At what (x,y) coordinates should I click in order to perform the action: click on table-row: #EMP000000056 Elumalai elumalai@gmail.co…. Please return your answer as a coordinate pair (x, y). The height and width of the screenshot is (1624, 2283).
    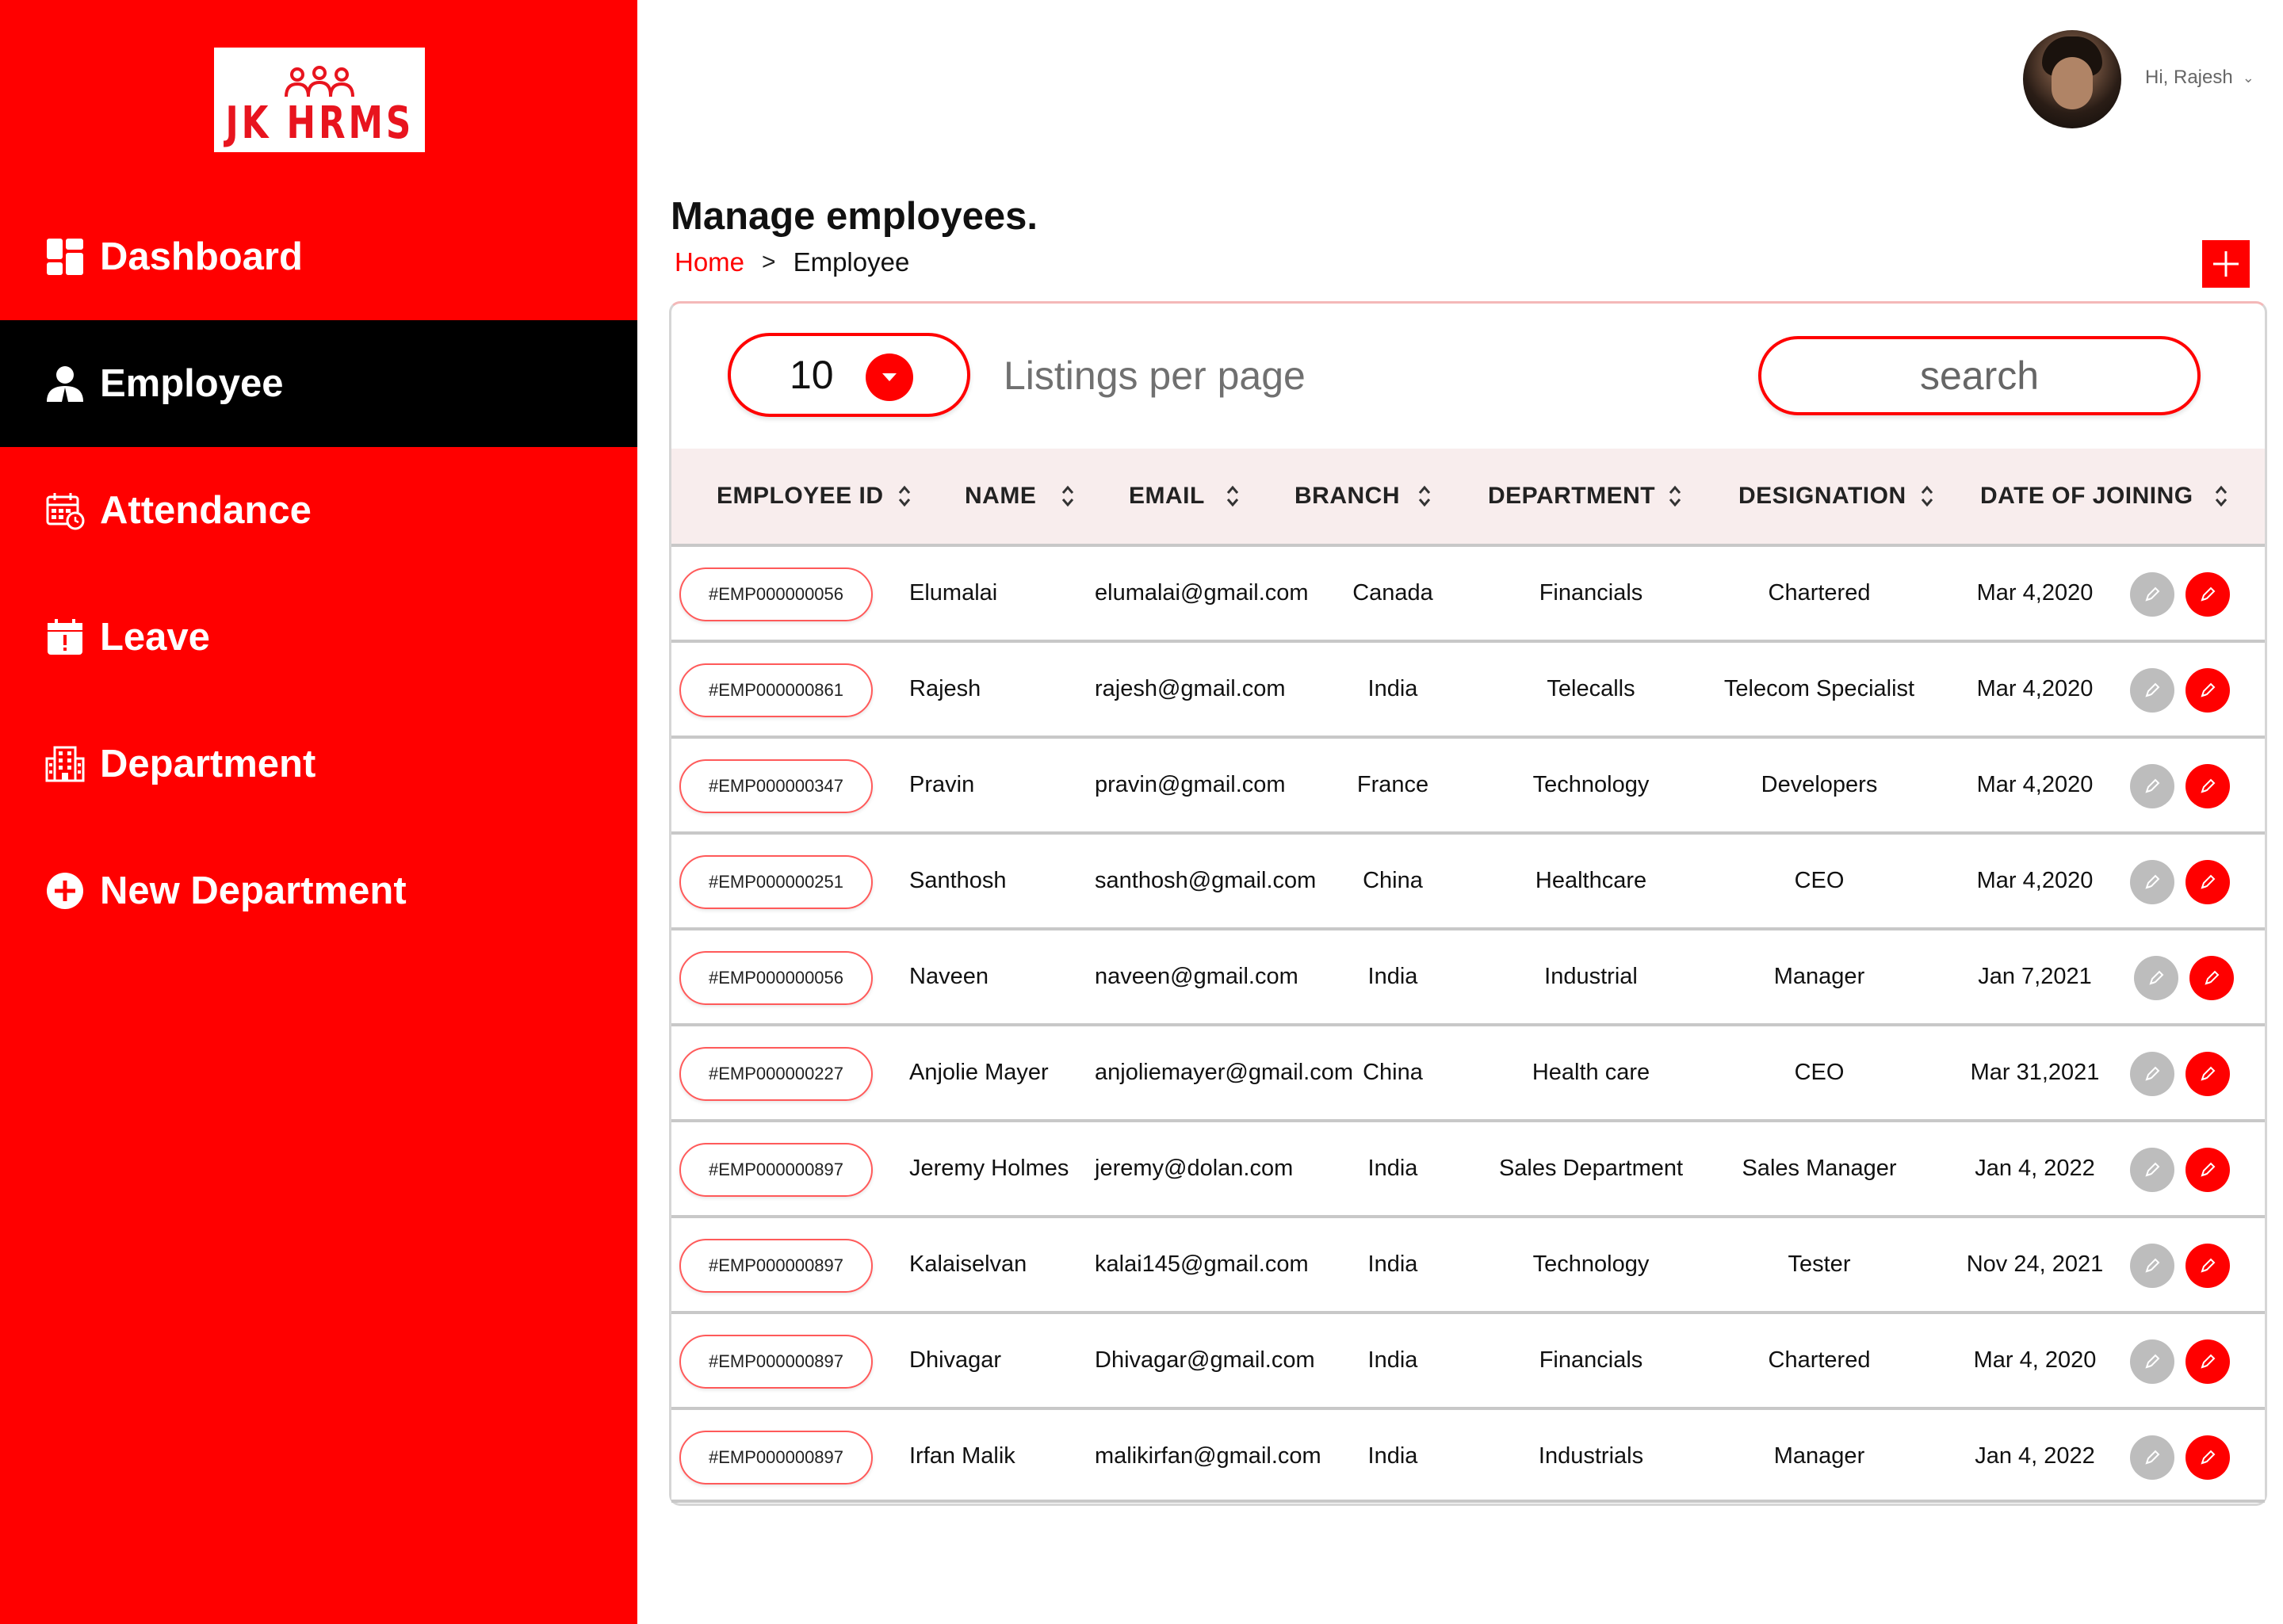
    Looking at the image, I should click on (1468, 592).